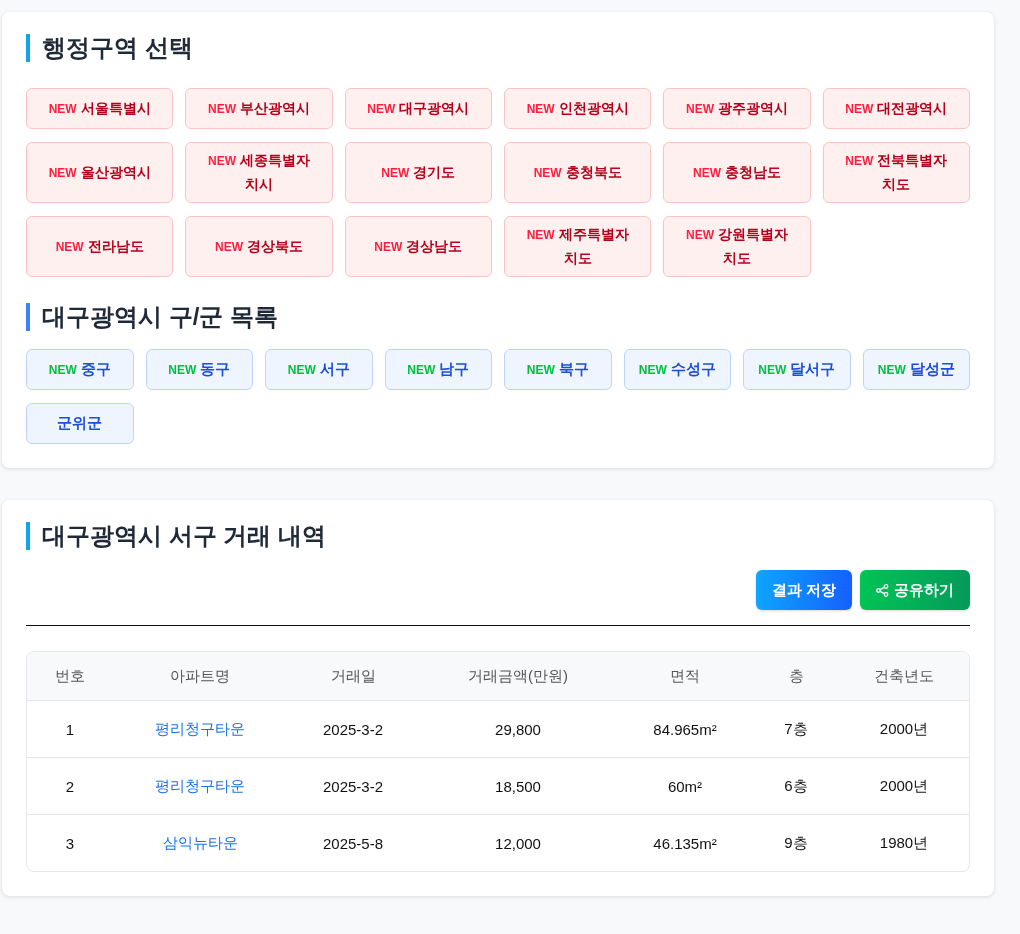 The image size is (1020, 934). I want to click on district-button: NEW 달성군, so click(916, 369).